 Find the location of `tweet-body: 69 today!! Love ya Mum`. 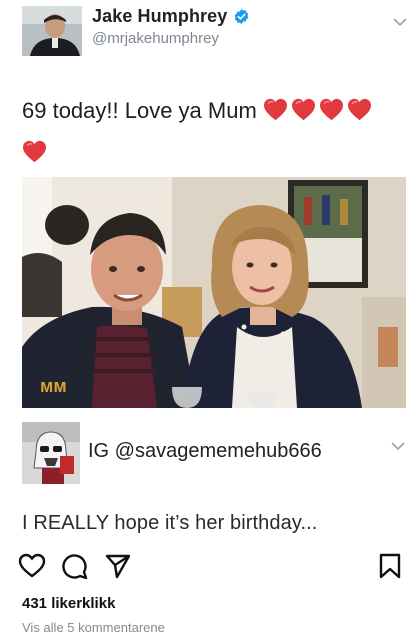

tweet-body: 69 today!! Love ya Mum is located at coordinates (139, 110).